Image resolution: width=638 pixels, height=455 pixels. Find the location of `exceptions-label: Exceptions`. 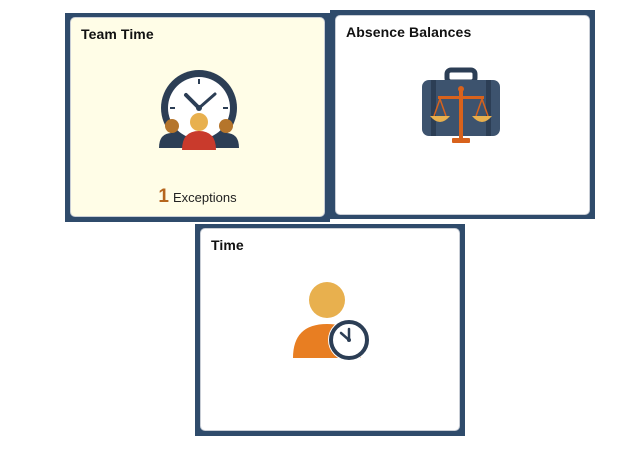

exceptions-label: Exceptions is located at coordinates (204, 197).